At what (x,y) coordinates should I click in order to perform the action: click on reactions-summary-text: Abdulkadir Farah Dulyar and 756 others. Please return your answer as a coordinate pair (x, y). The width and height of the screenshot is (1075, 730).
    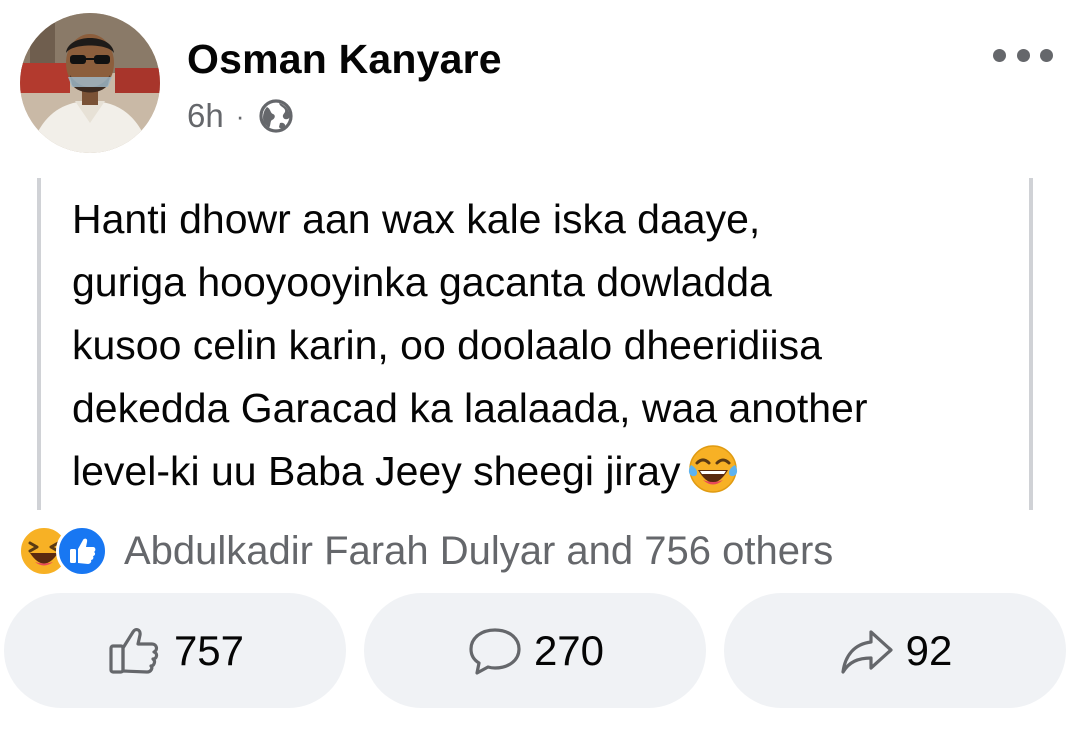
    Looking at the image, I should click on (478, 551).